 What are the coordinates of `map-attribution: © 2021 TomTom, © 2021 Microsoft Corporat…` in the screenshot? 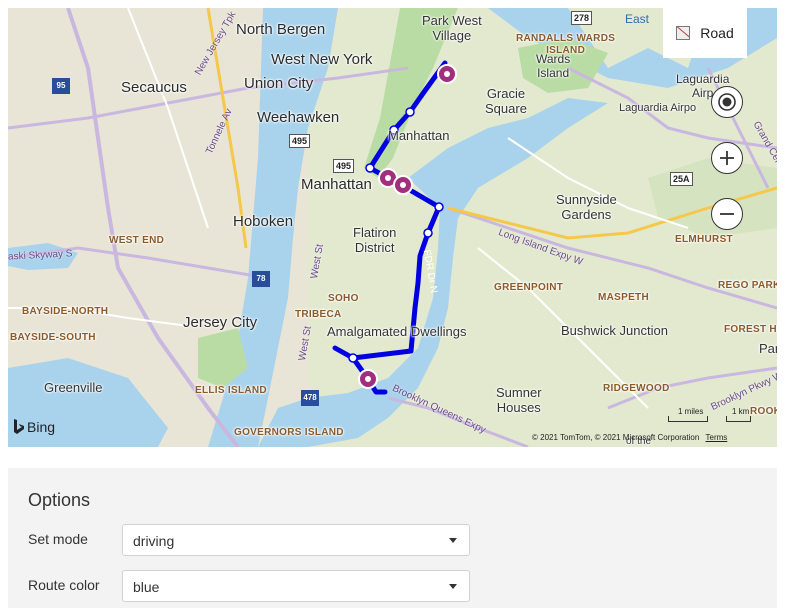 It's located at (629, 437).